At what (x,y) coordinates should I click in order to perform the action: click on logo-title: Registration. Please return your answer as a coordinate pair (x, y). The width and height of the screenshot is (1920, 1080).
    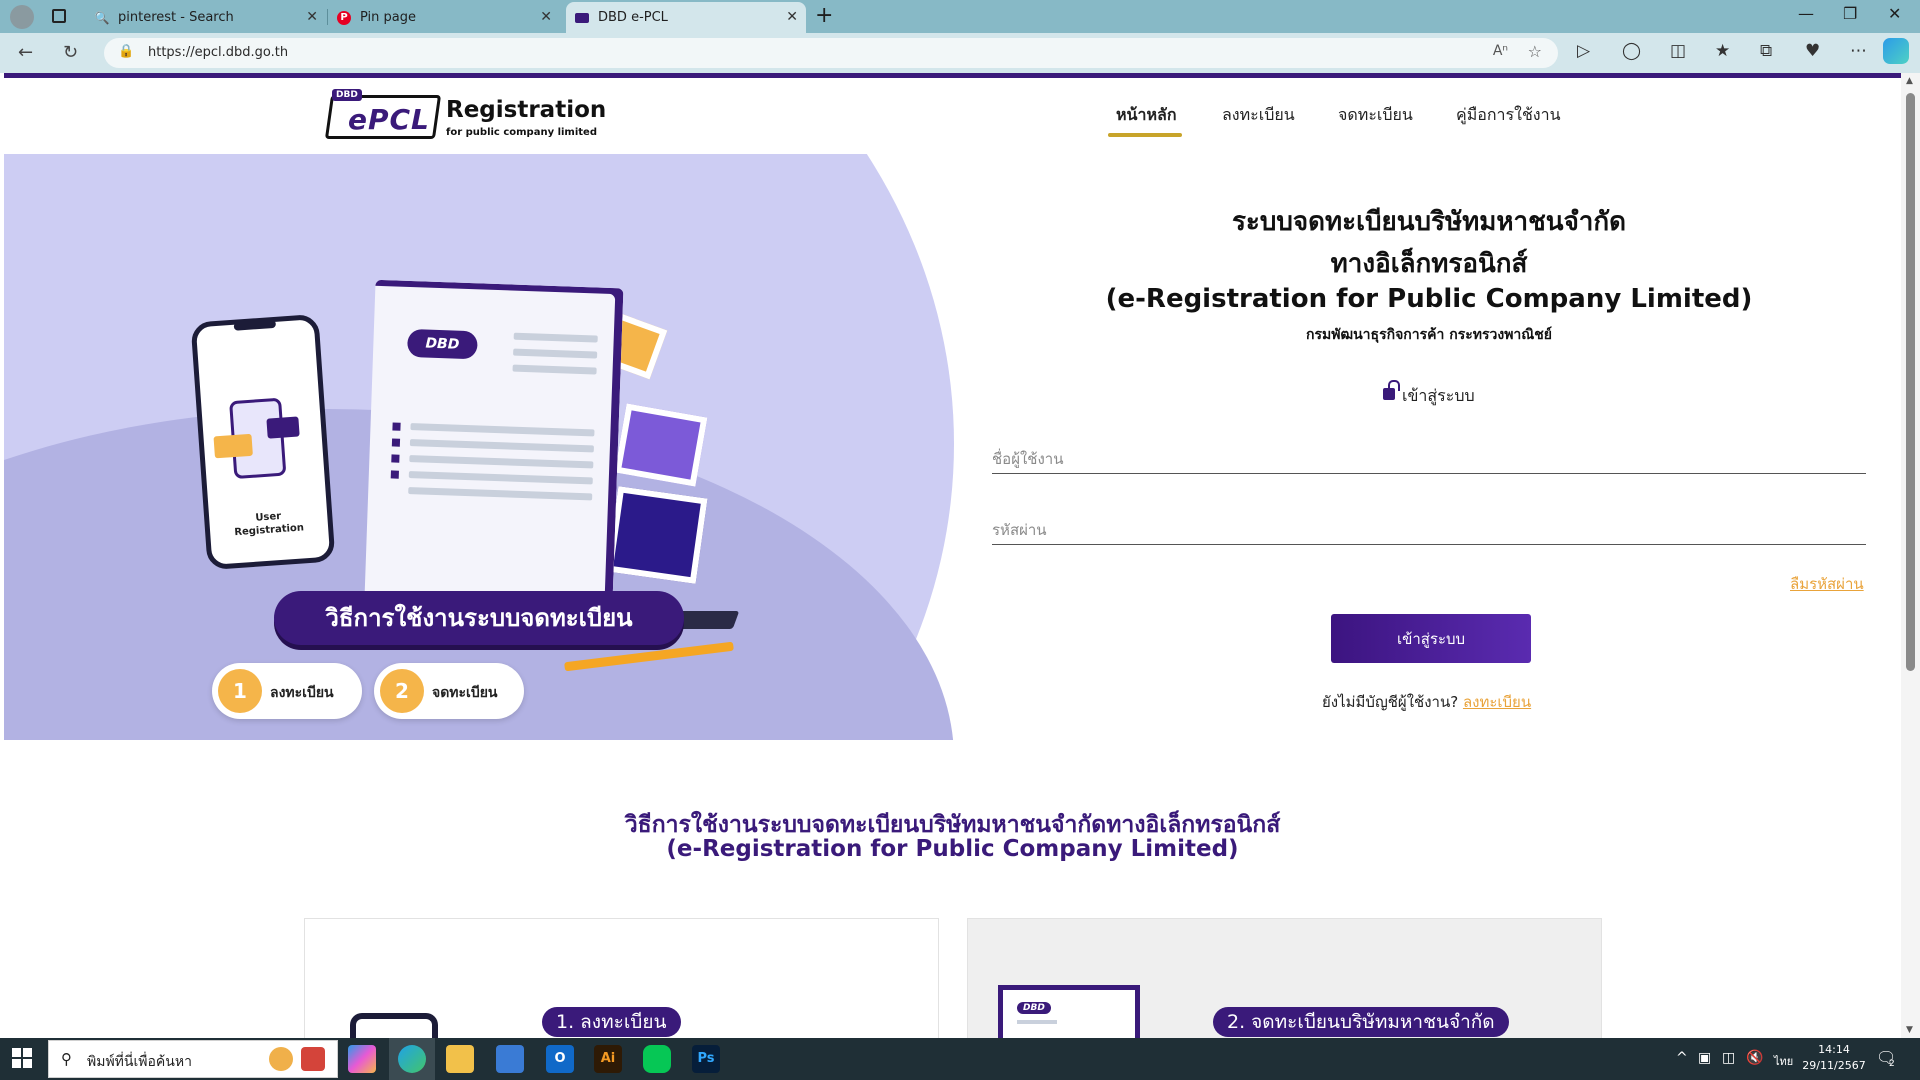
    Looking at the image, I should click on (526, 110).